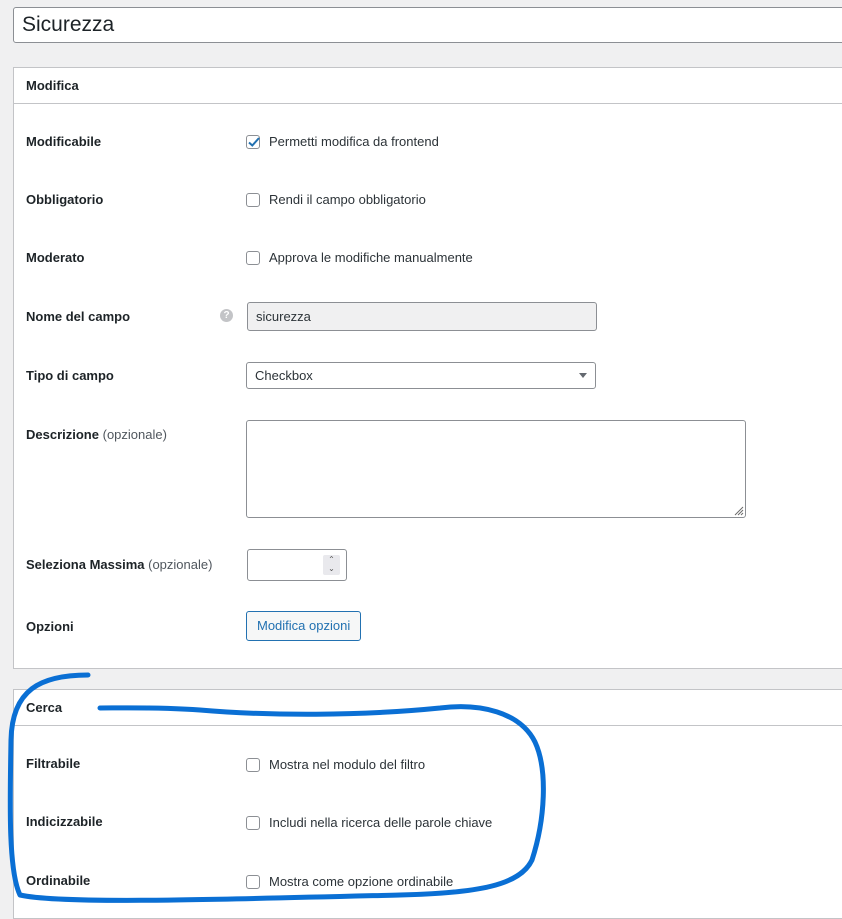 This screenshot has height=919, width=842. I want to click on nome-campo-label: Nome del campo, so click(78, 316).